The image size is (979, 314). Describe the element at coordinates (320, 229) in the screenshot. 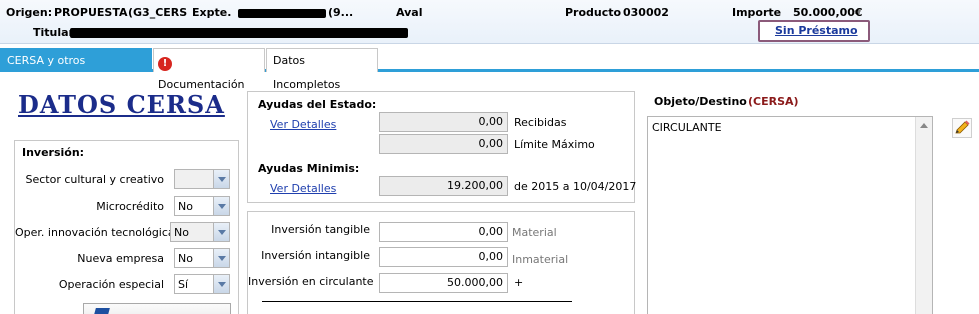

I see `inversion-tangible-label: Inversión tangible` at that location.